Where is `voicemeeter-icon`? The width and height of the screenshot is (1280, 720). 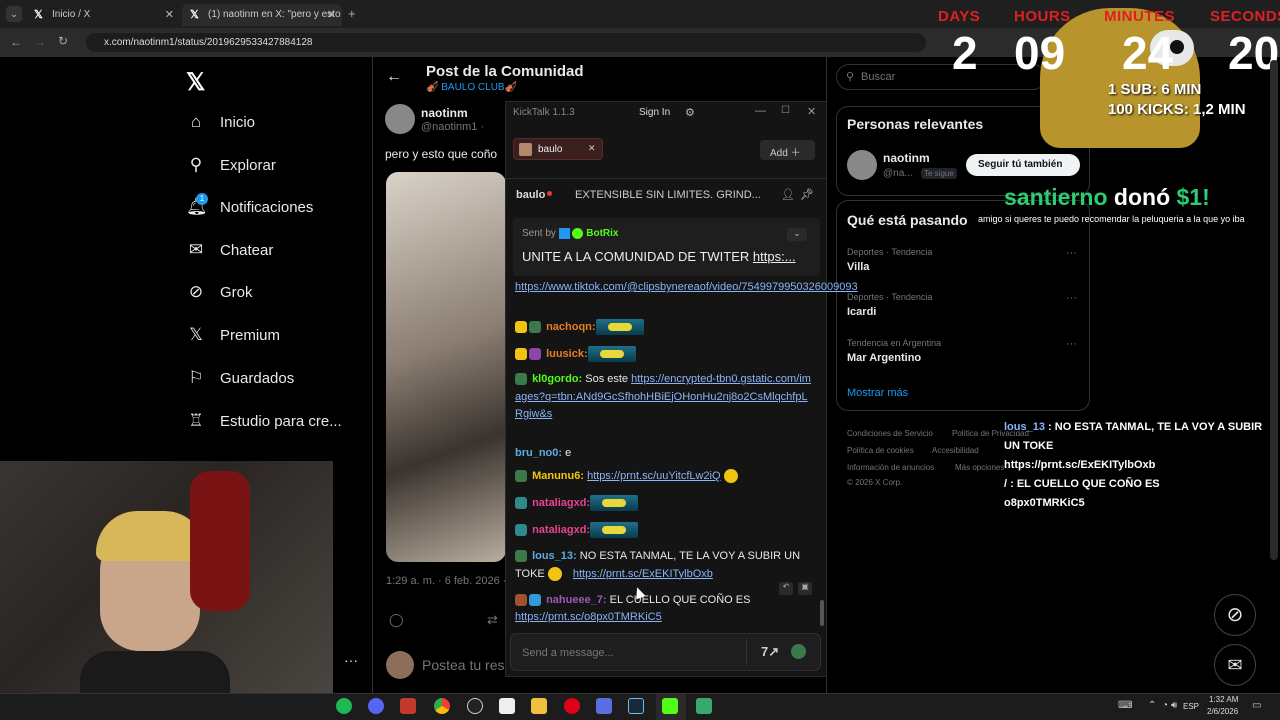
voicemeeter-icon is located at coordinates (408, 706).